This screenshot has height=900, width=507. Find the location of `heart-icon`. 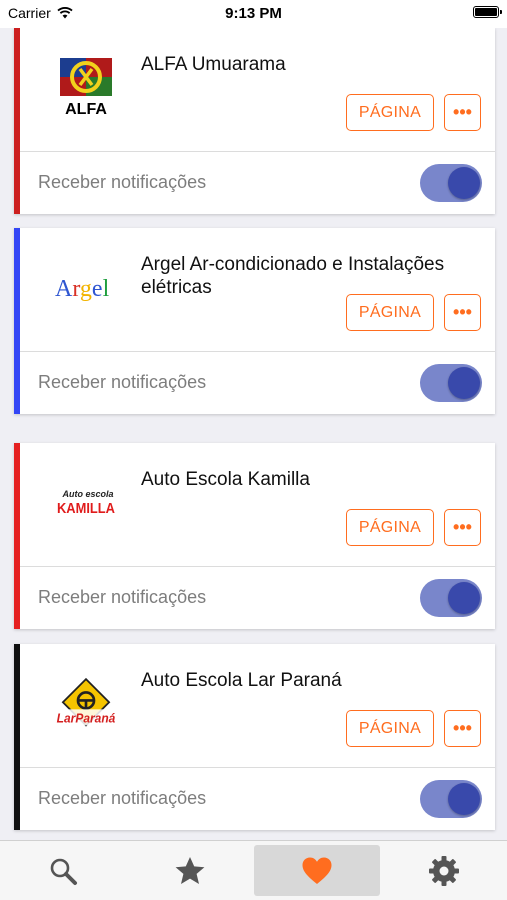

heart-icon is located at coordinates (317, 870).